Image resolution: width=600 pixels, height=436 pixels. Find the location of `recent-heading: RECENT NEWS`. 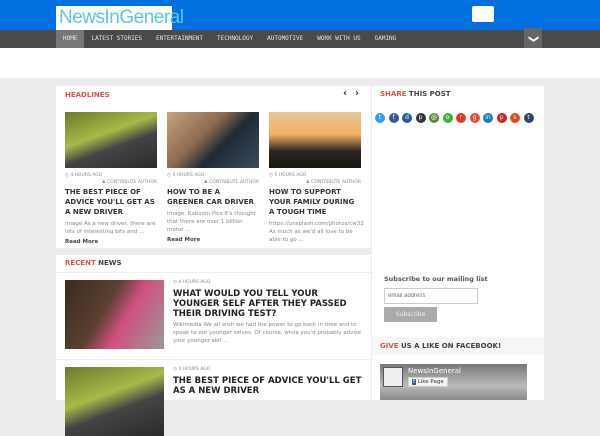

recent-heading: RECENT NEWS is located at coordinates (93, 263).